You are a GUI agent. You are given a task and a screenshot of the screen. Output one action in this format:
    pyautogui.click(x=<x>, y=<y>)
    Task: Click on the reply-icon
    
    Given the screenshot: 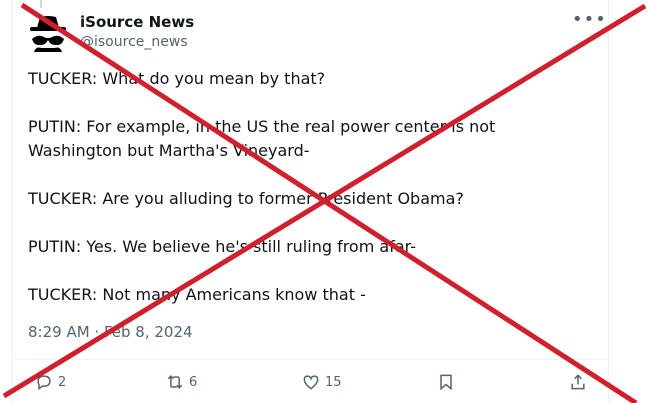 What is the action you would take?
    pyautogui.click(x=44, y=383)
    